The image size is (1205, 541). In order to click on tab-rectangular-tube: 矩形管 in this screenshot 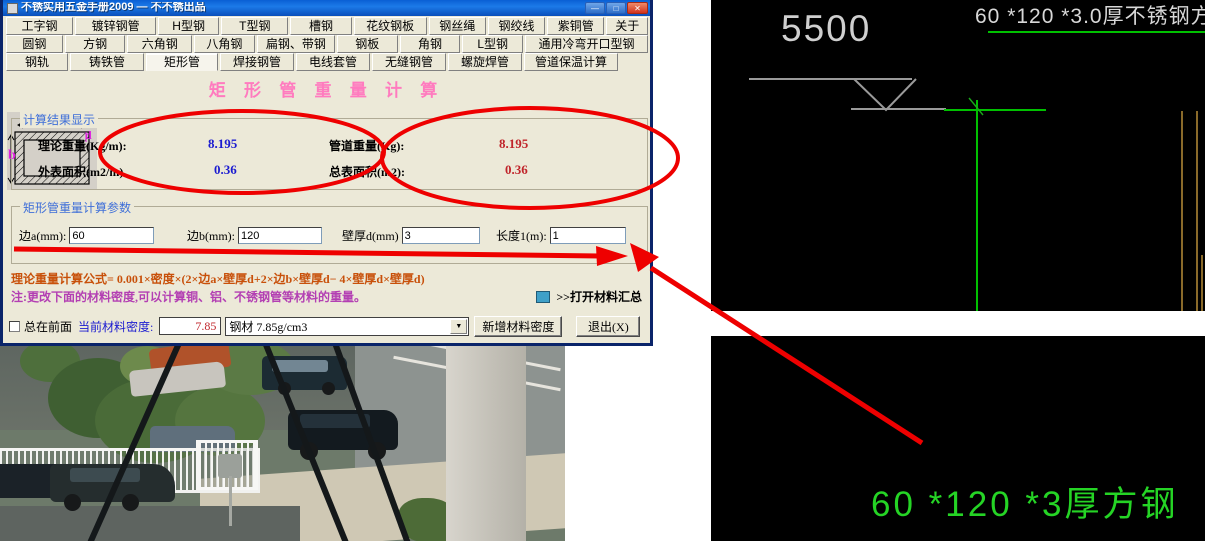, I will do `click(182, 62)`.